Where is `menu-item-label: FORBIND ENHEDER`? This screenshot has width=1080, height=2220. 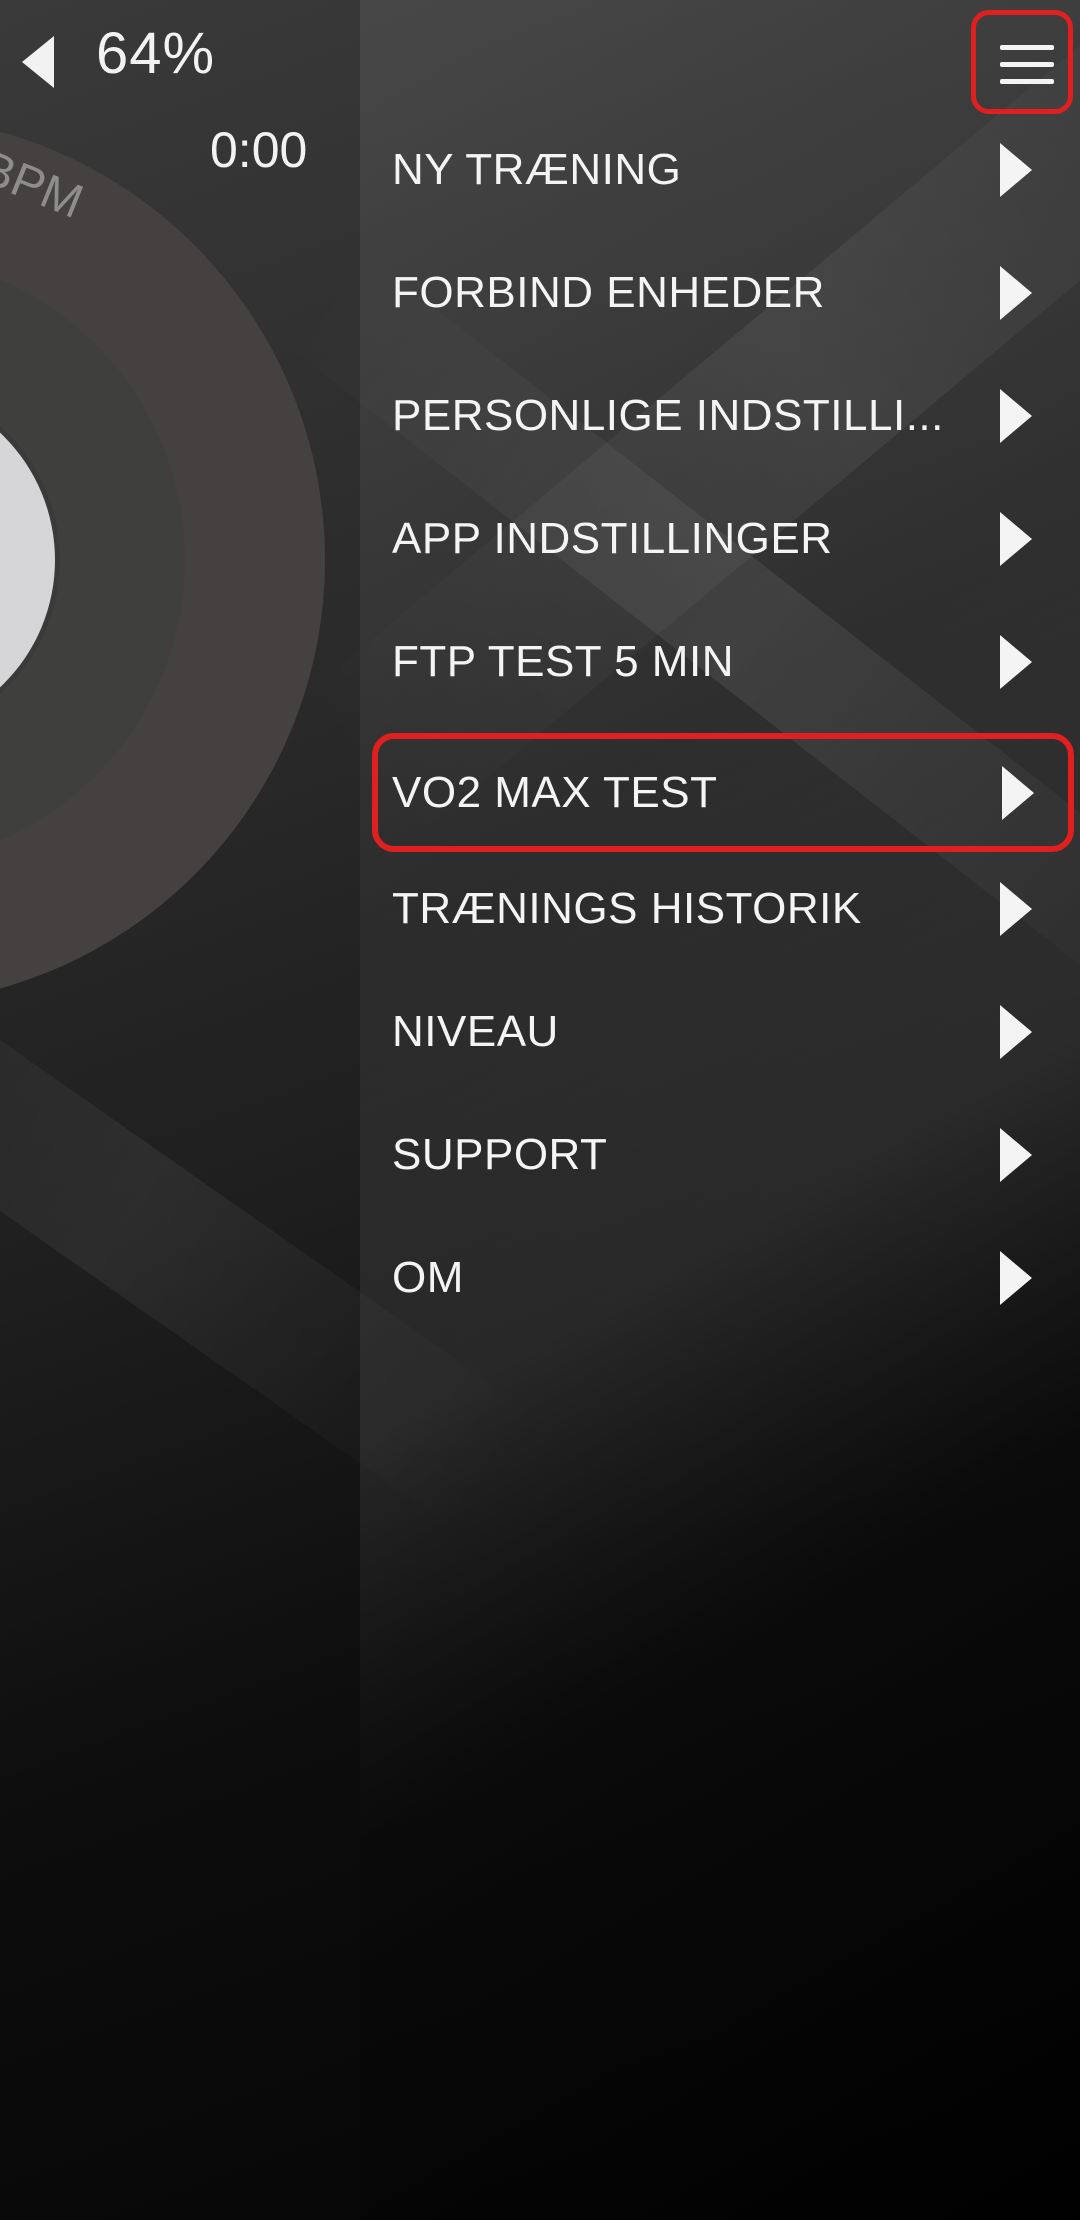 menu-item-label: FORBIND ENHEDER is located at coordinates (608, 292).